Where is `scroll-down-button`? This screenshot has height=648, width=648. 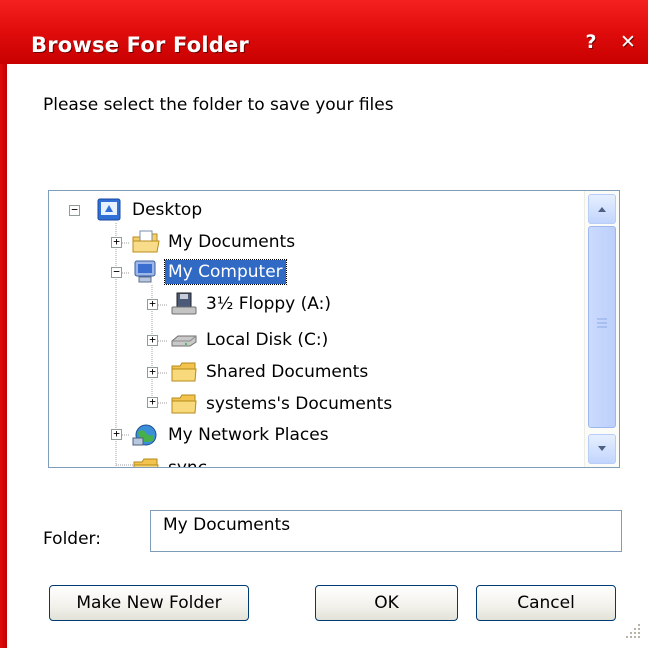
scroll-down-button is located at coordinates (602, 449).